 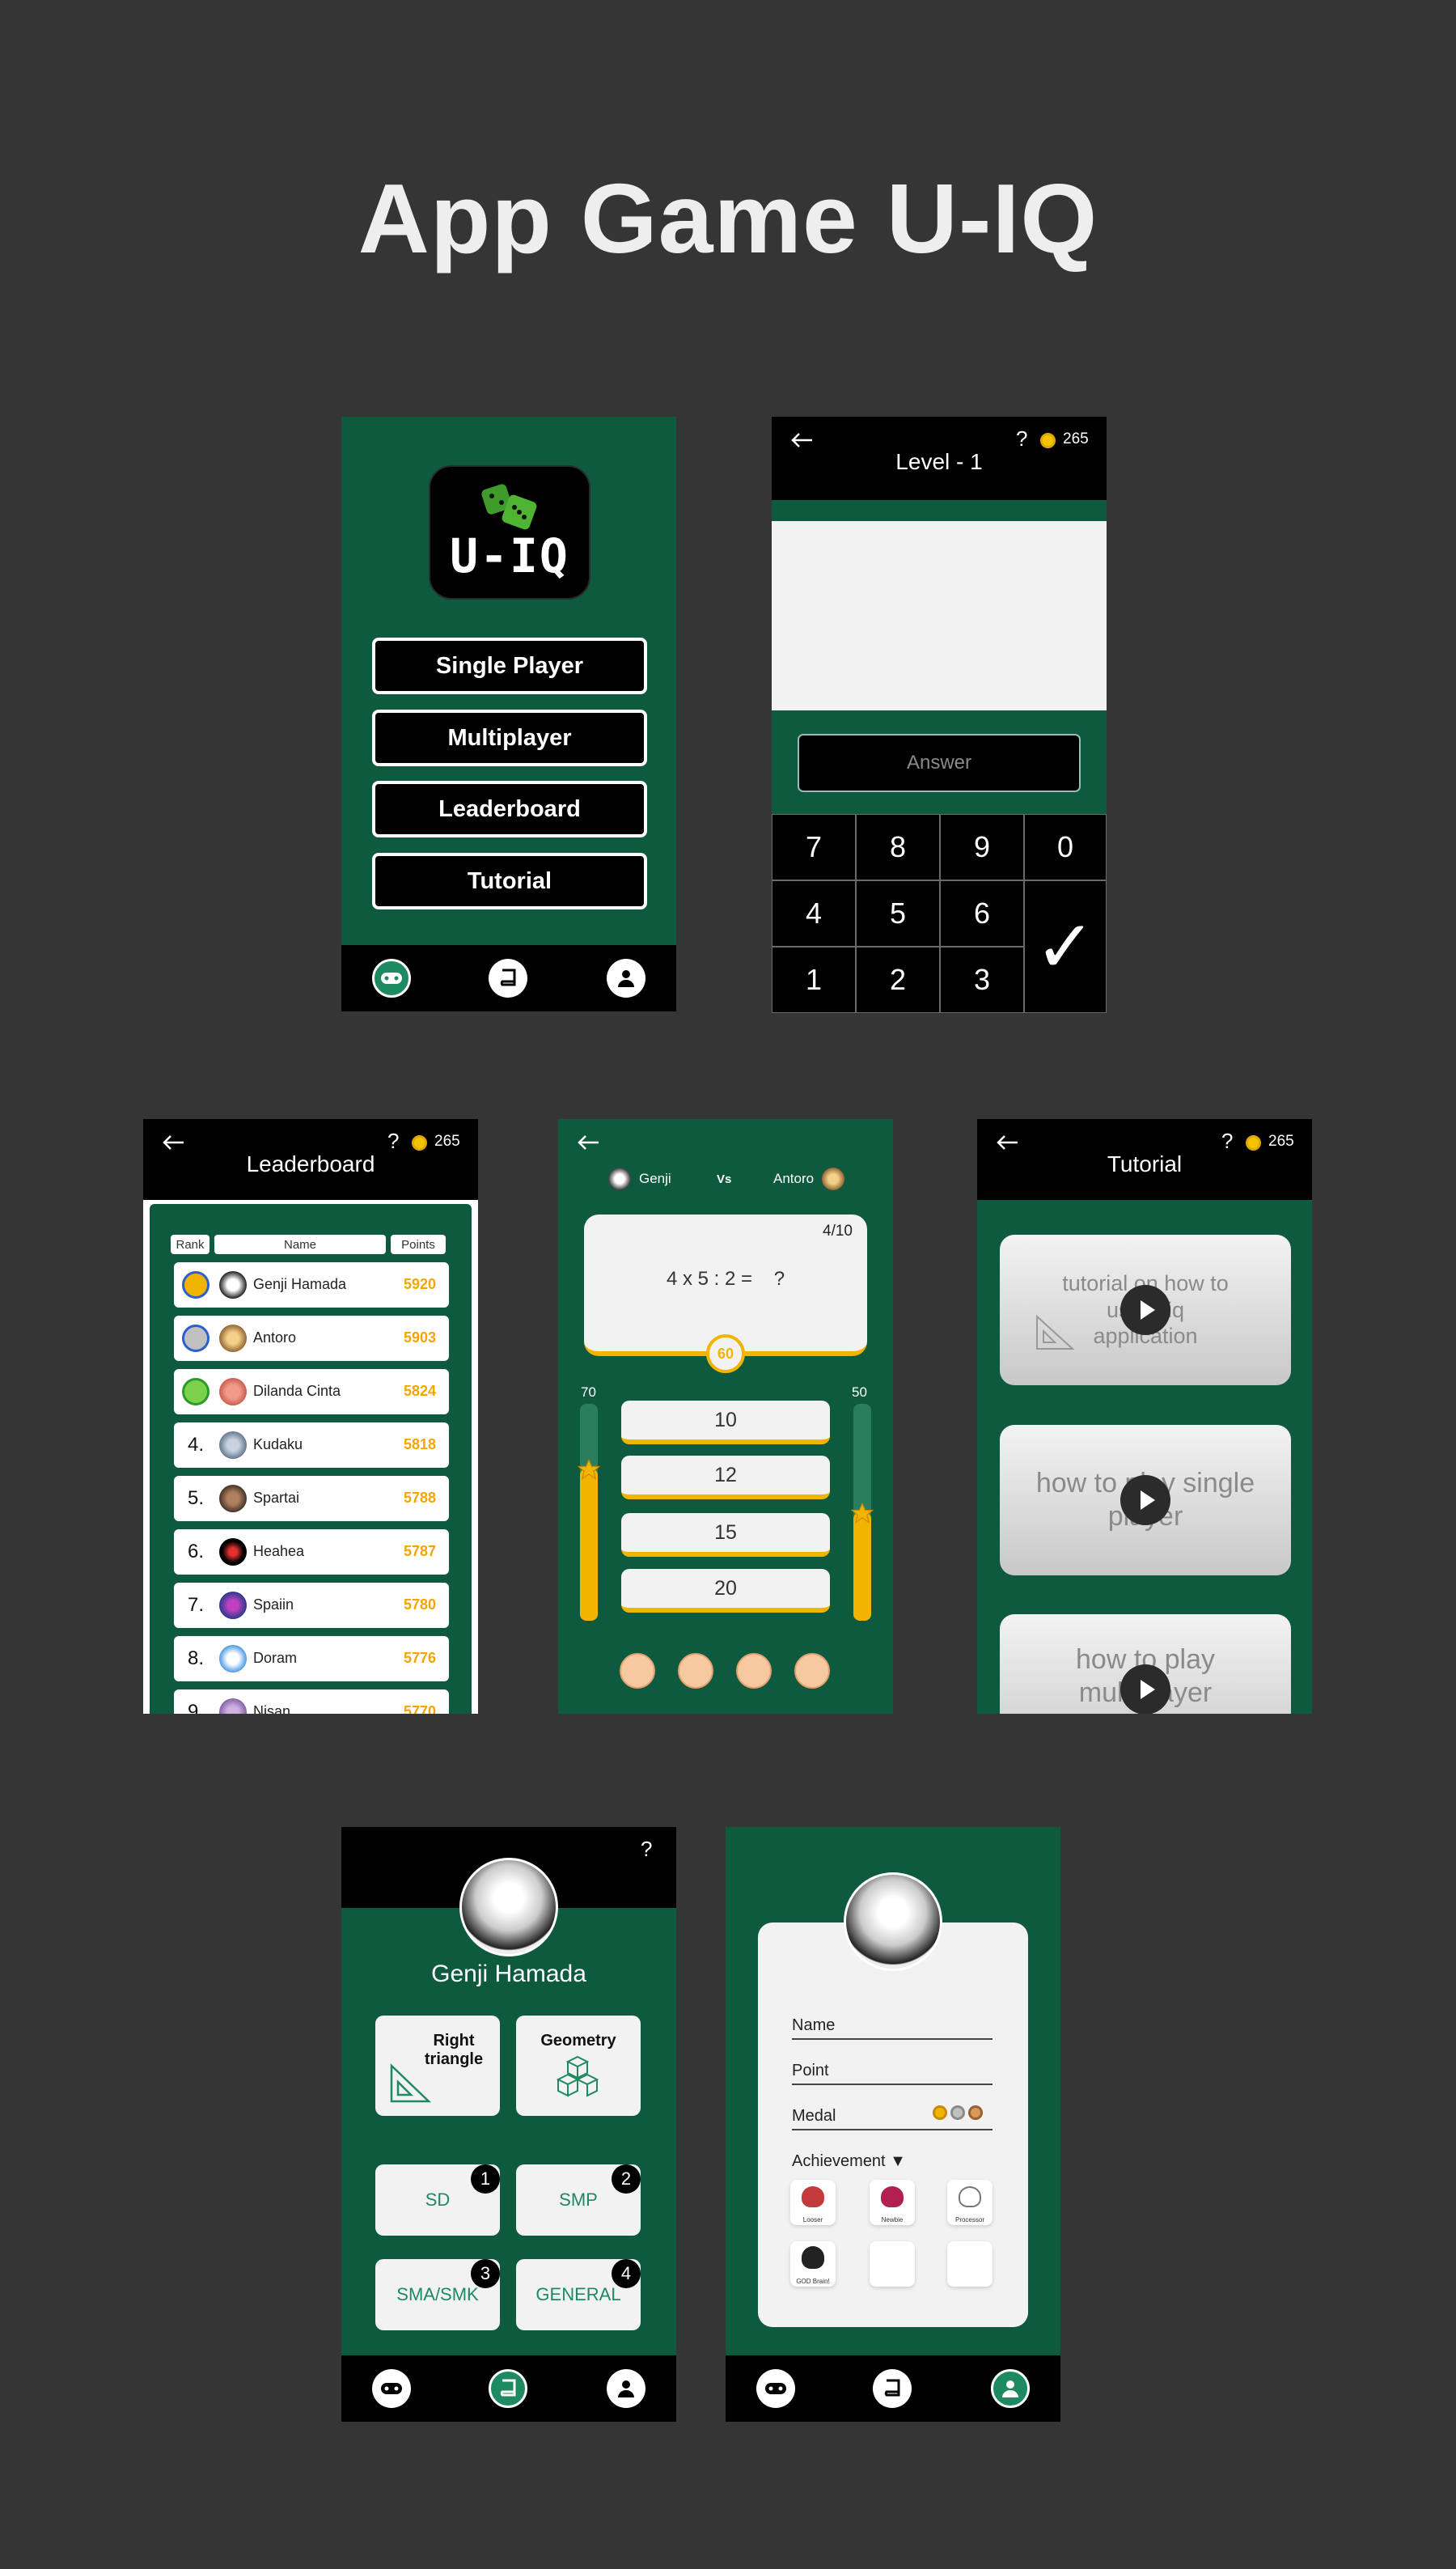 What do you see at coordinates (1145, 1163) in the screenshot?
I see `tutorial-title: Tutorial` at bounding box center [1145, 1163].